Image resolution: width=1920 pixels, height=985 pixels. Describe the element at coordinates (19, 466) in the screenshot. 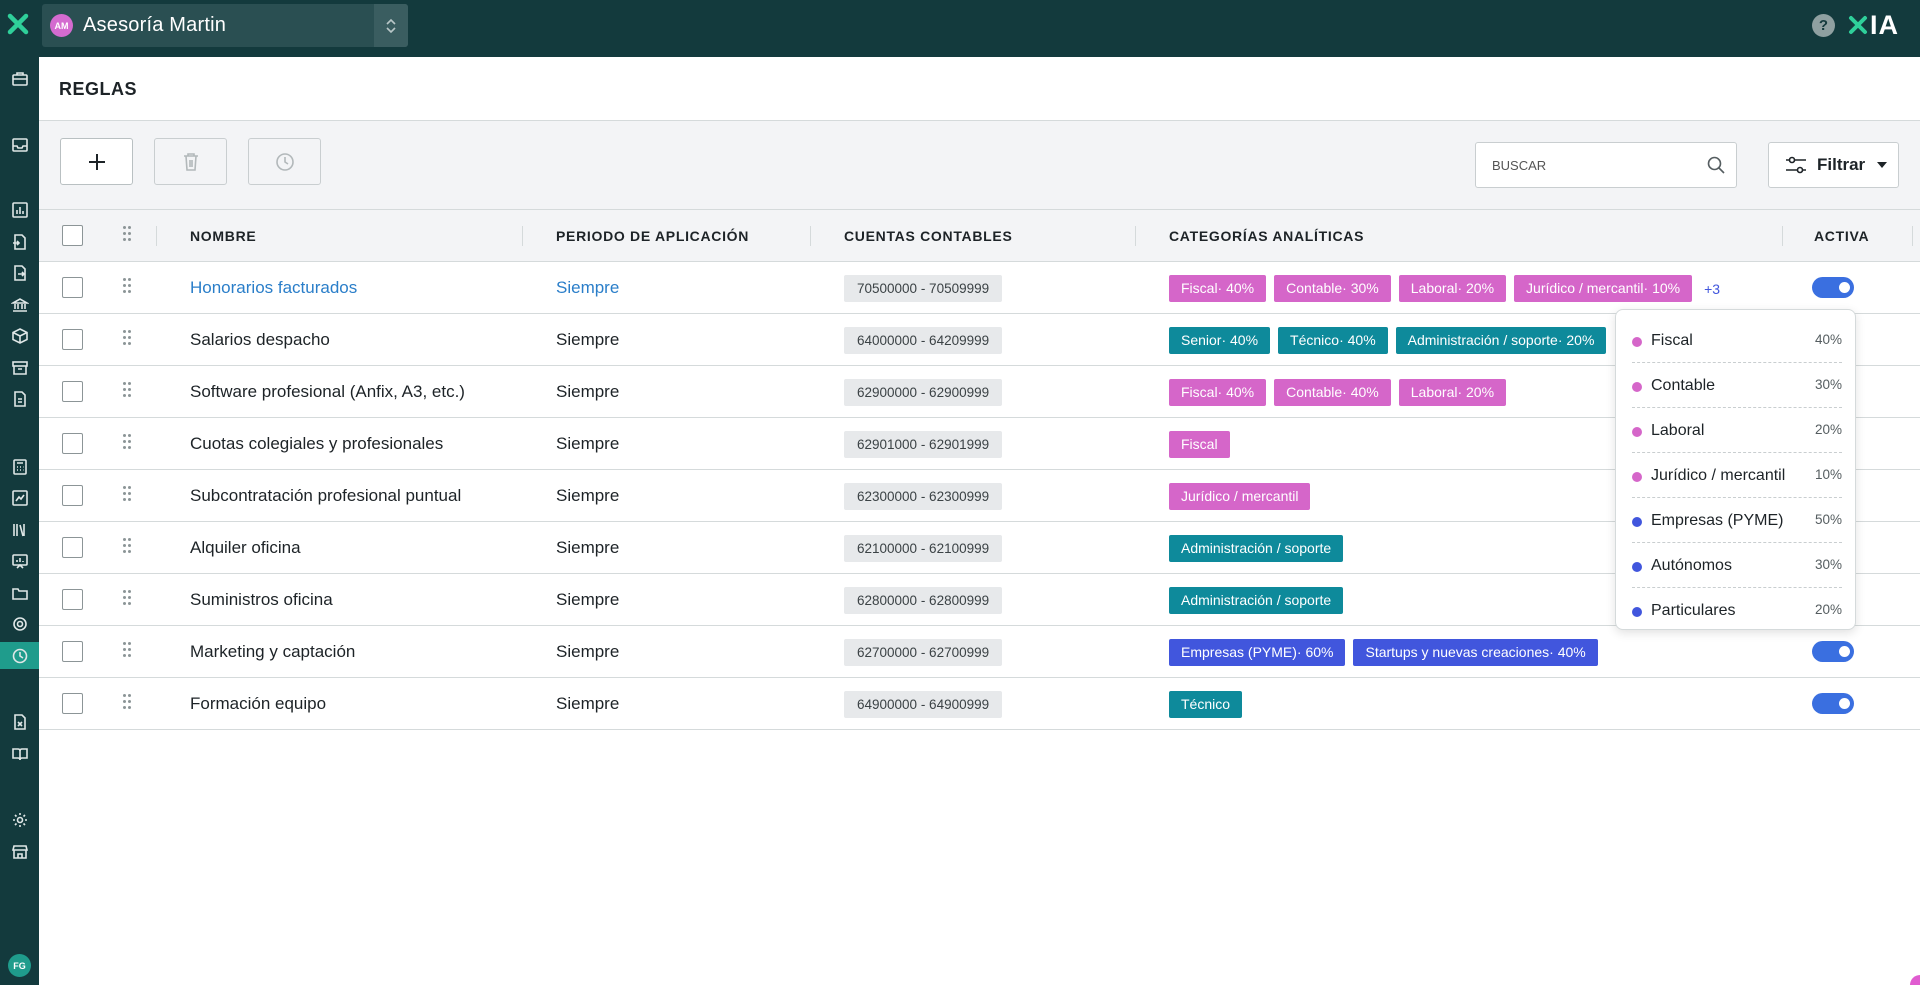

I see `calculator-icon` at that location.